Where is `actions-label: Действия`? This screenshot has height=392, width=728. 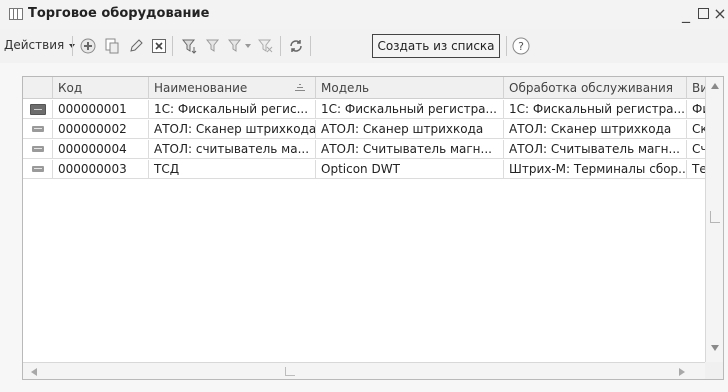
actions-label: Действия is located at coordinates (34, 45).